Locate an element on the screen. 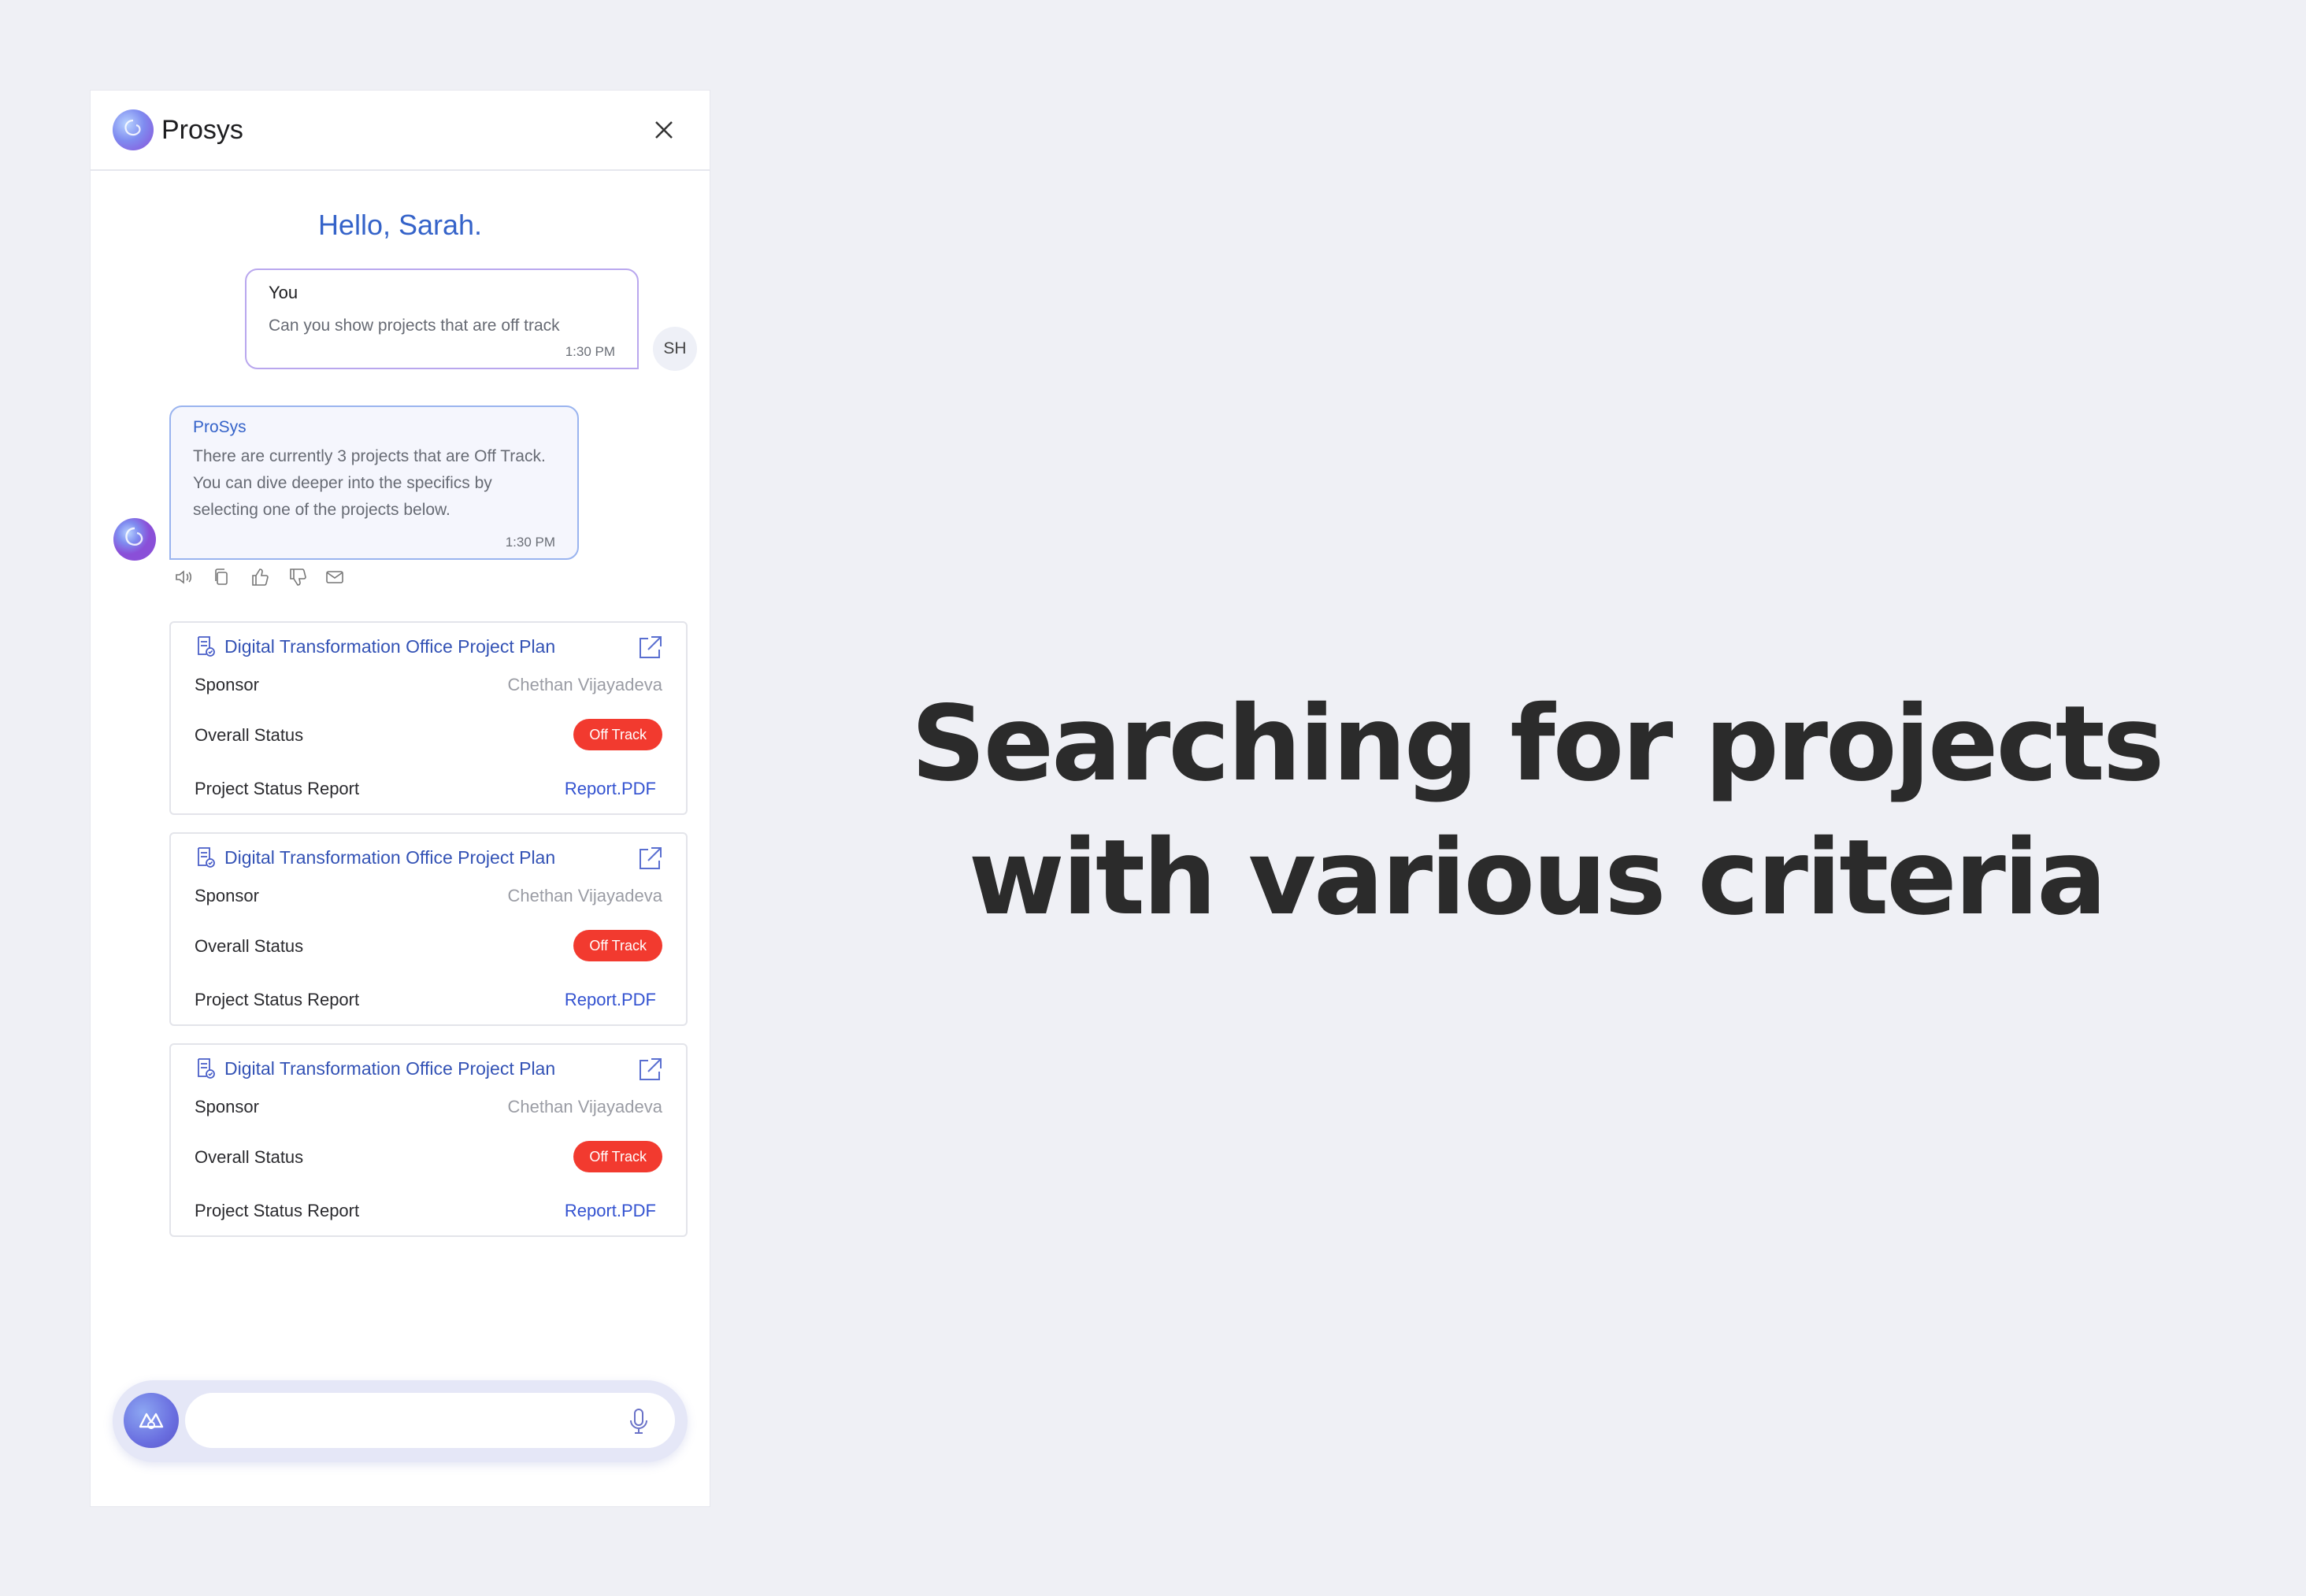 The image size is (2306, 1596). message-input is located at coordinates (430, 1420).